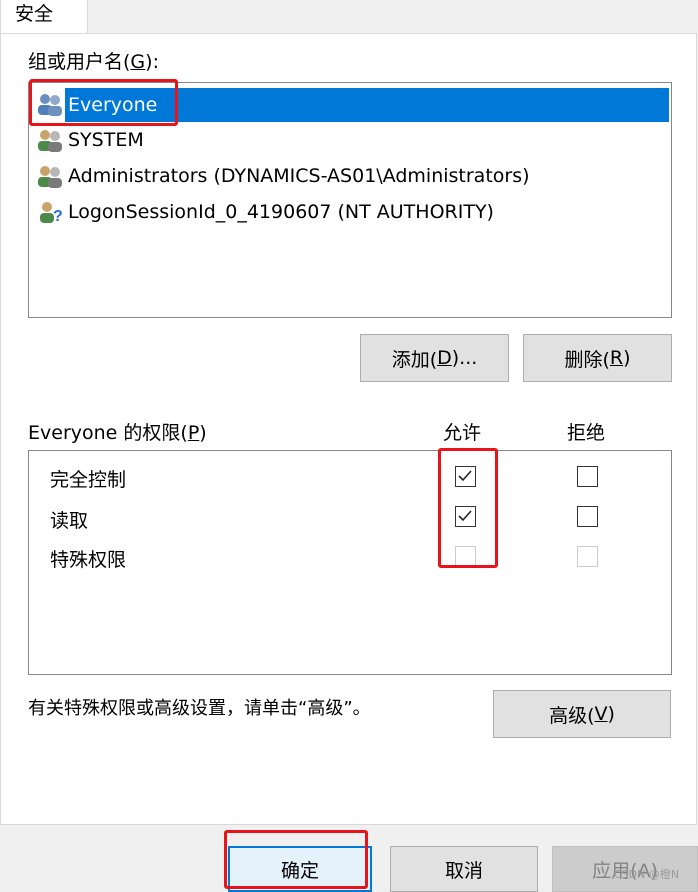 The width and height of the screenshot is (698, 892). I want to click on advanced-button: 高级(V), so click(582, 714).